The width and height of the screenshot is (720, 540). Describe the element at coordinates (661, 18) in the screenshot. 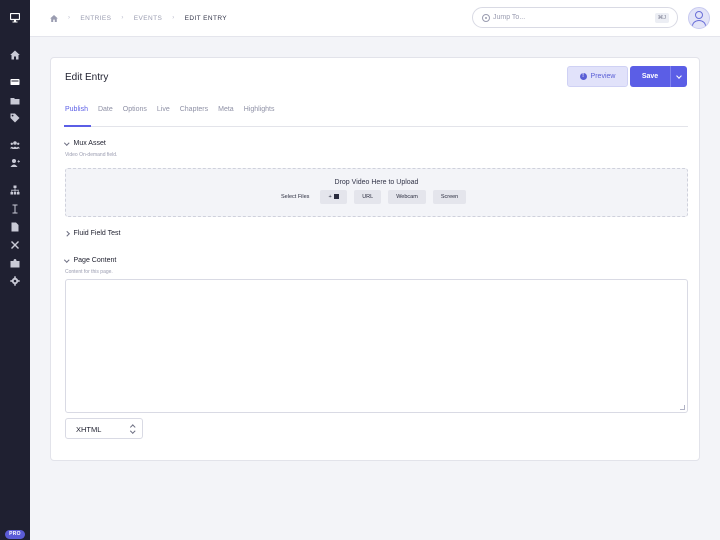

I see `shortcut-hint: ⌘J` at that location.